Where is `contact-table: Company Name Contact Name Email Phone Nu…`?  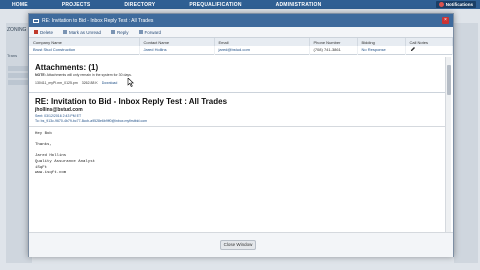 contact-table: Company Name Contact Name Email Phone Nu… is located at coordinates (241, 46).